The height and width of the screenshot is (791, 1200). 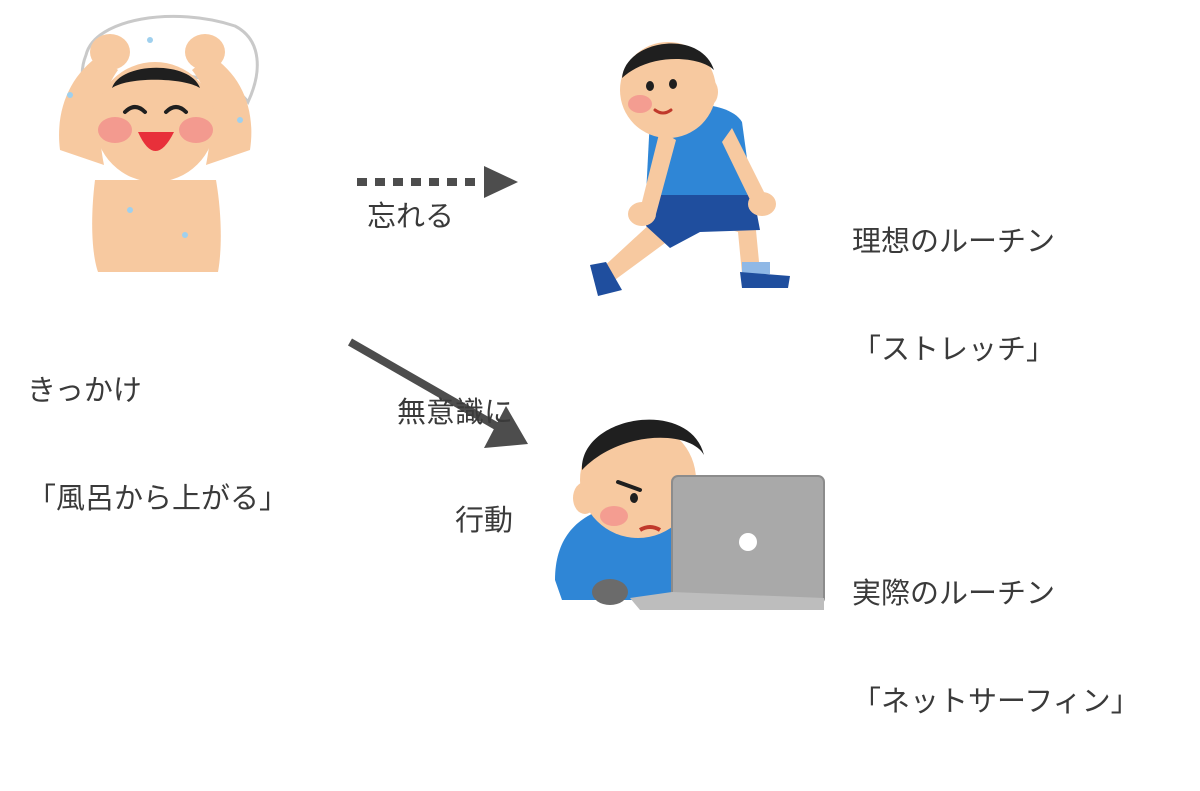 I want to click on trigger-label: きっかけ 「風呂から上がる」, so click(x=157, y=444).